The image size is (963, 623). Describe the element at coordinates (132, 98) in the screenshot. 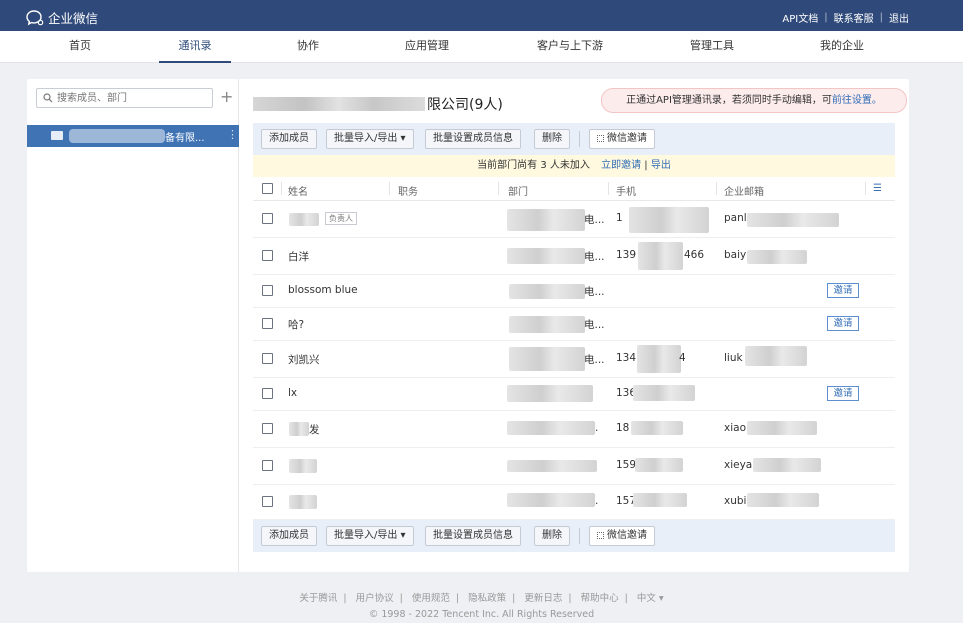

I see `search-input` at that location.